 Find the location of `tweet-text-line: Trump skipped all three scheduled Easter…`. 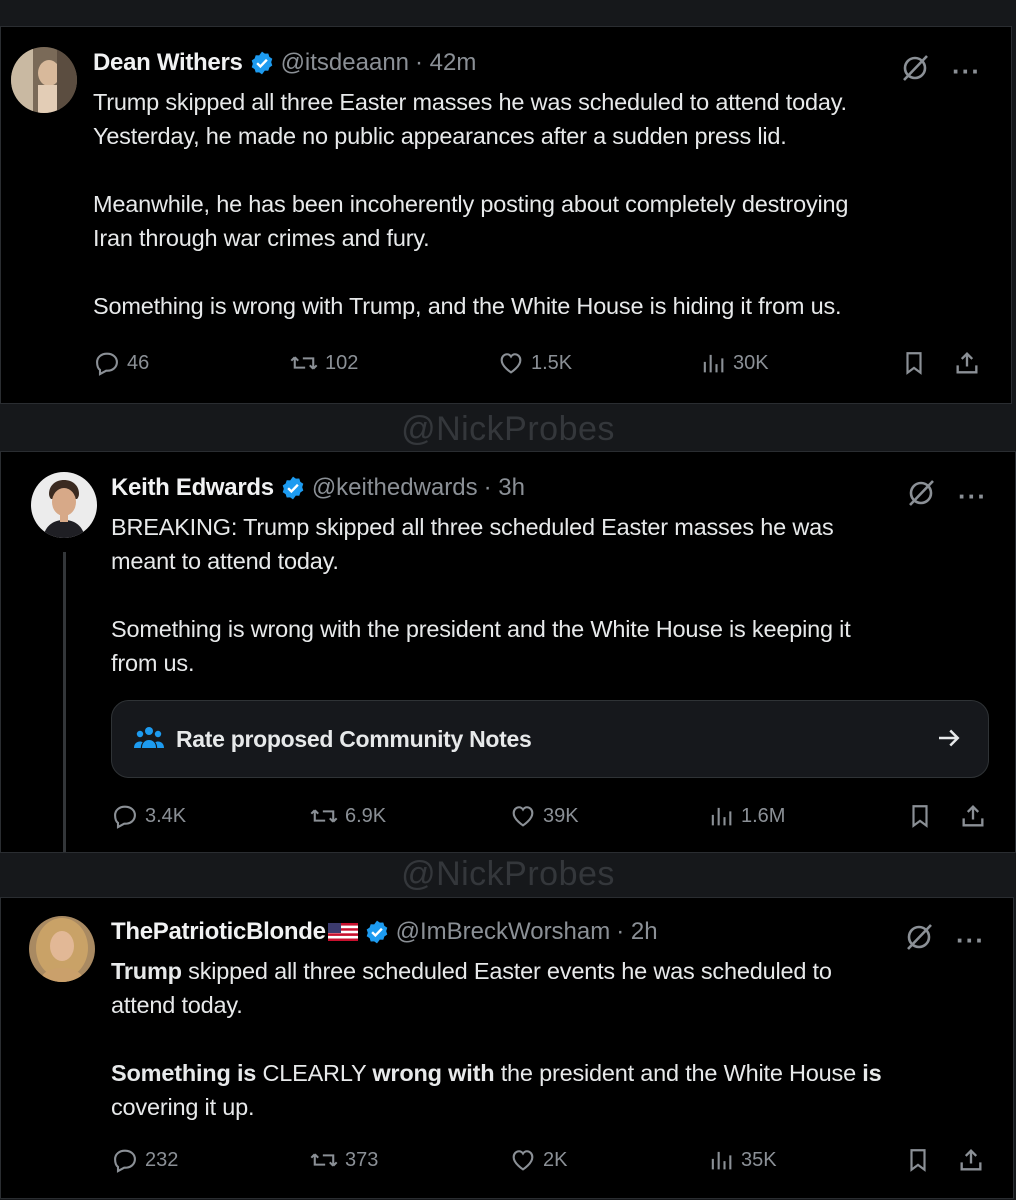

tweet-text-line: Trump skipped all three scheduled Easter… is located at coordinates (471, 971).